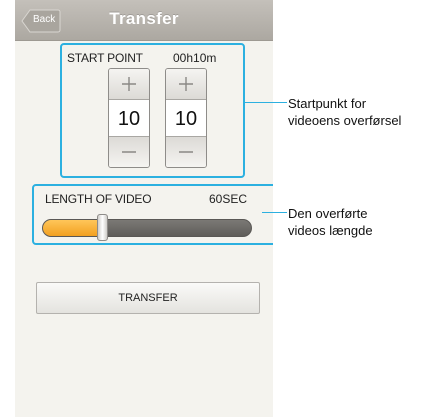 The height and width of the screenshot is (417, 436). What do you see at coordinates (362, 222) in the screenshot?
I see `length-callout: Den overførte videos længde` at bounding box center [362, 222].